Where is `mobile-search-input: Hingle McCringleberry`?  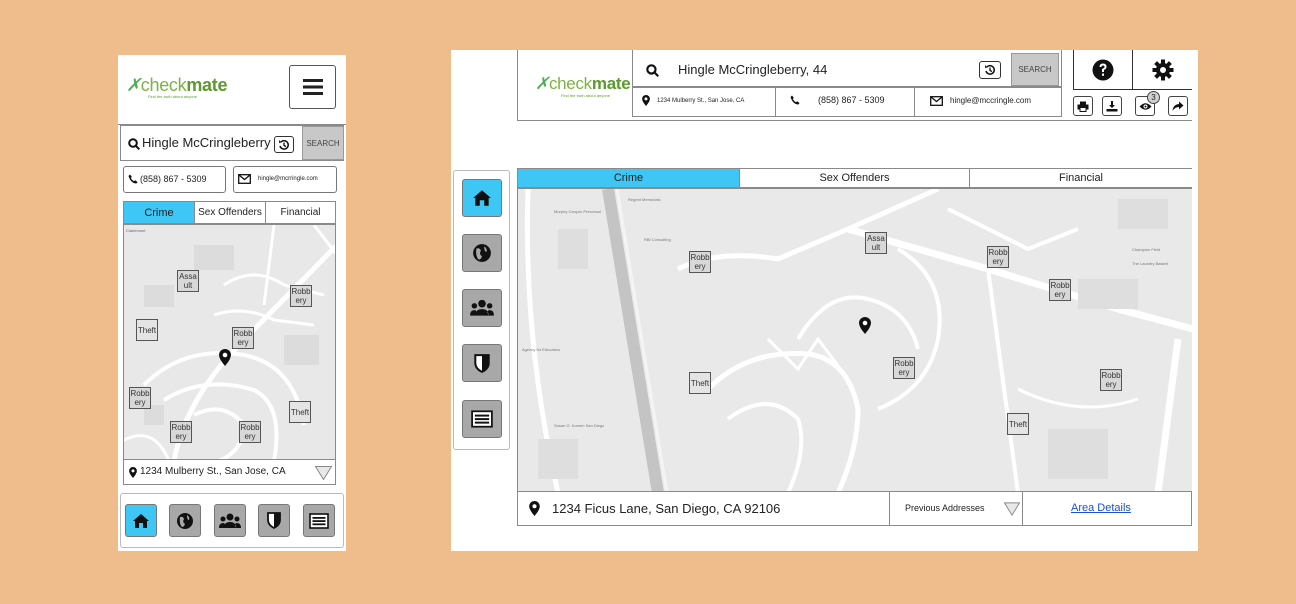
mobile-search-input: Hingle McCringleberry is located at coordinates (206, 142).